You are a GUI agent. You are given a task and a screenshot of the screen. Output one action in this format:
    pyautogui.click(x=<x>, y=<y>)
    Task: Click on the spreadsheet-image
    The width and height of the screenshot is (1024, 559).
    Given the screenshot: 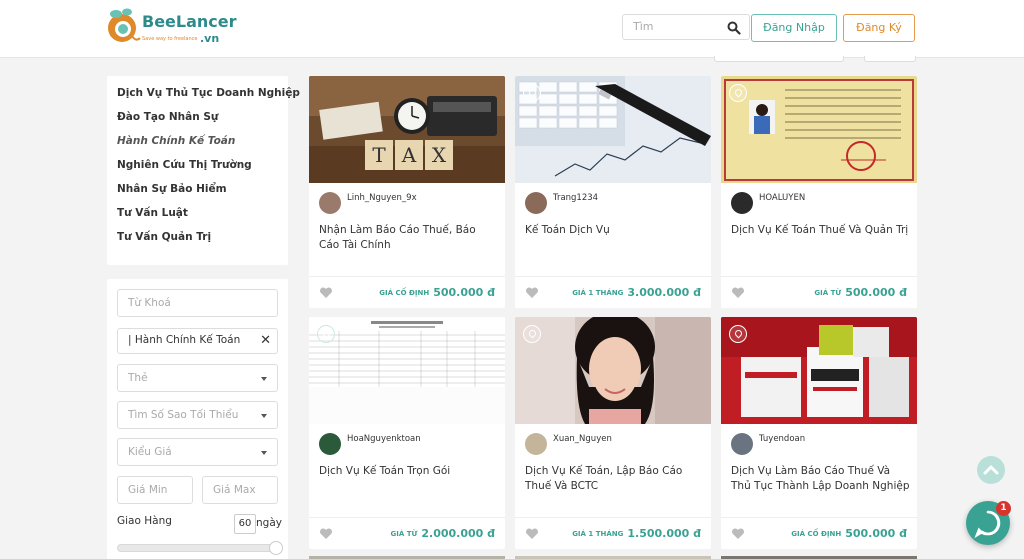 What is the action you would take?
    pyautogui.click(x=407, y=370)
    